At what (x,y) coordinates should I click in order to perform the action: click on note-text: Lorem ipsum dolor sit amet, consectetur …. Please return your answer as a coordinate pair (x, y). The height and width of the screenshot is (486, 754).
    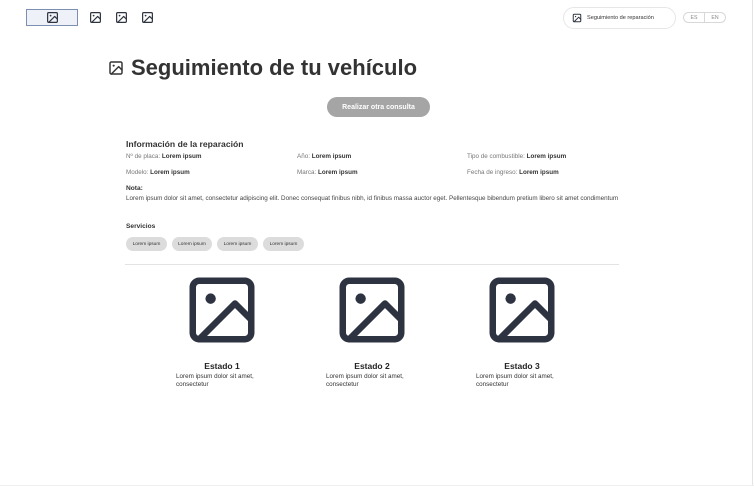
    Looking at the image, I should click on (372, 198).